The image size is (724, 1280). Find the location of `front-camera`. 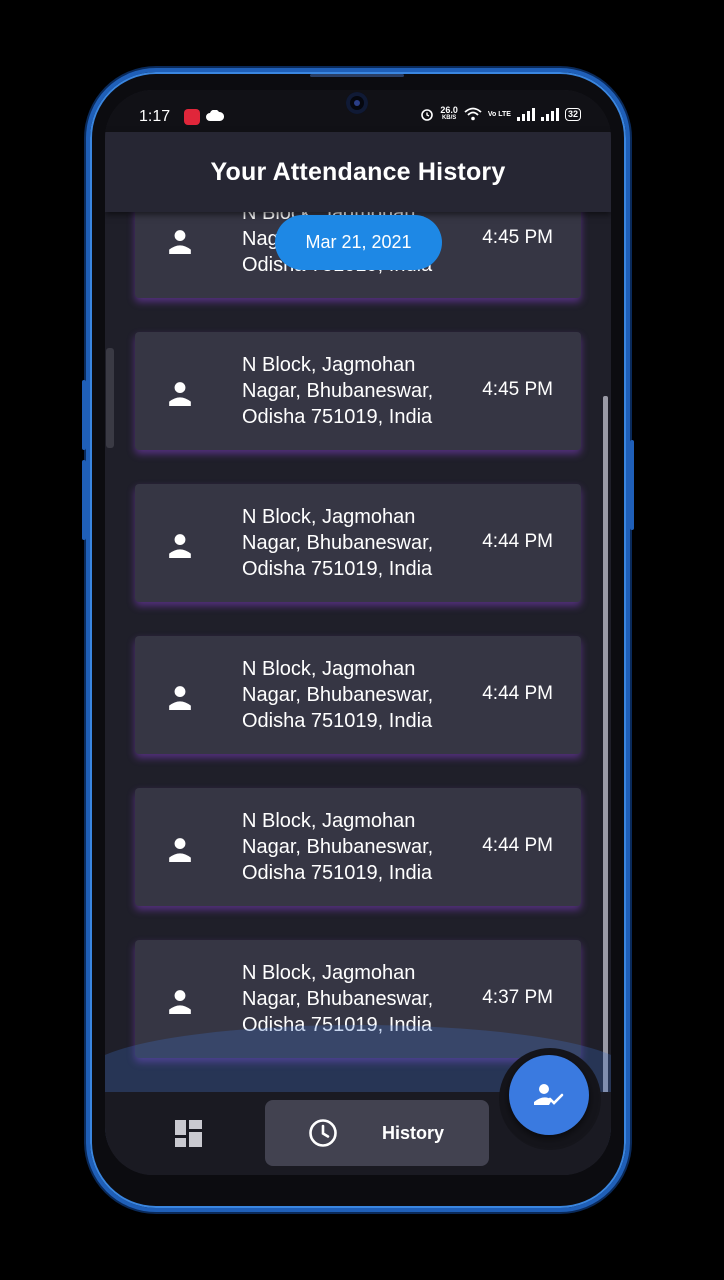

front-camera is located at coordinates (357, 103).